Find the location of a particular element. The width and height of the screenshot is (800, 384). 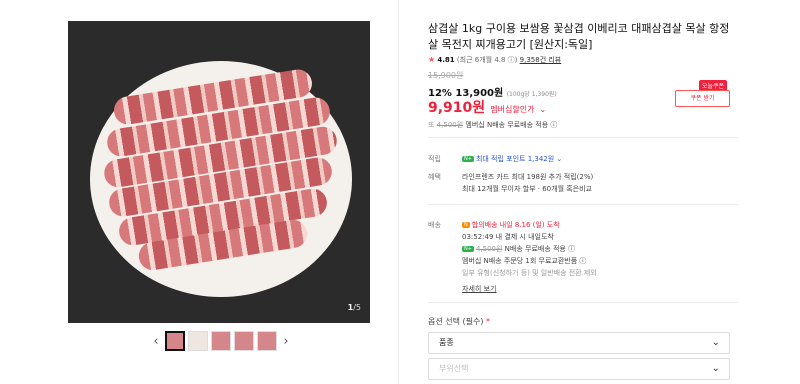

exchange-note: 멤버십 N배송 주문당 1회 무료교환반품 ⓘ is located at coordinates (524, 261).